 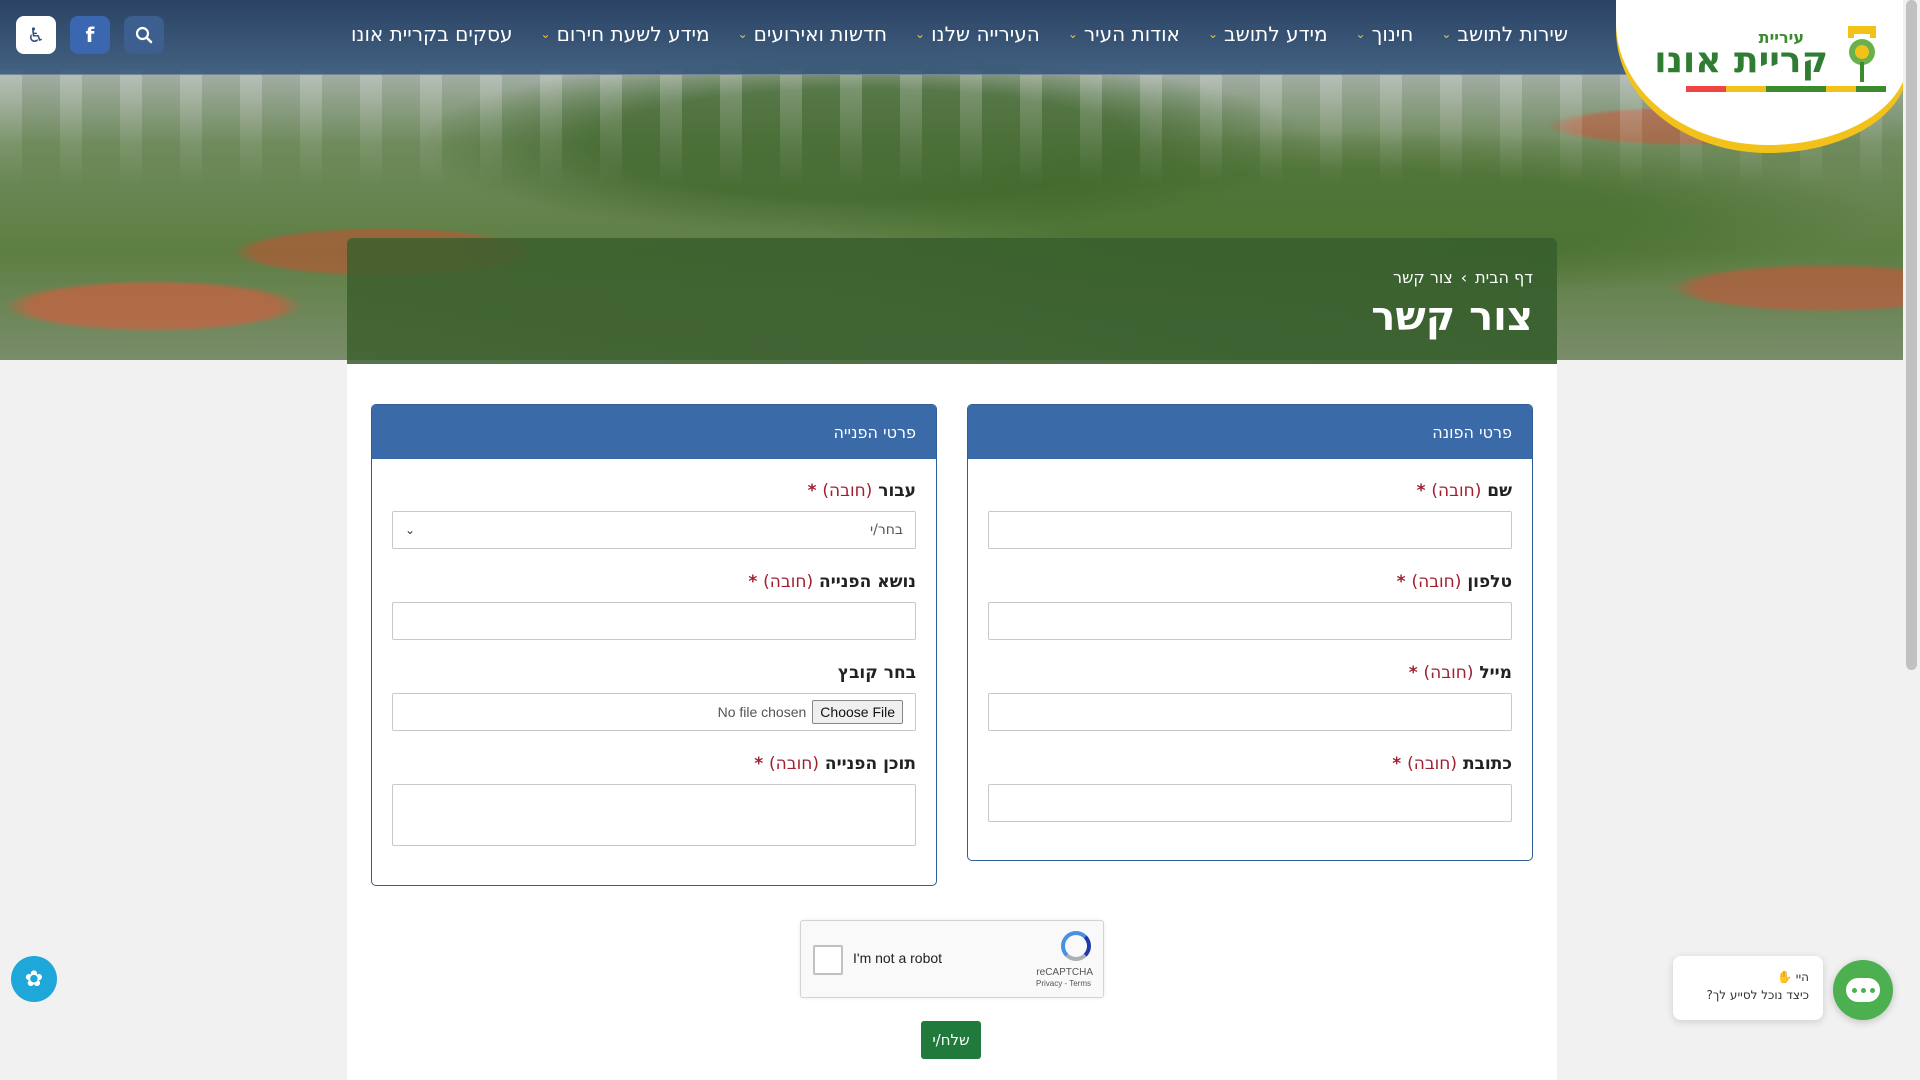 I want to click on to-label: עבור (חובה) *, so click(x=654, y=491).